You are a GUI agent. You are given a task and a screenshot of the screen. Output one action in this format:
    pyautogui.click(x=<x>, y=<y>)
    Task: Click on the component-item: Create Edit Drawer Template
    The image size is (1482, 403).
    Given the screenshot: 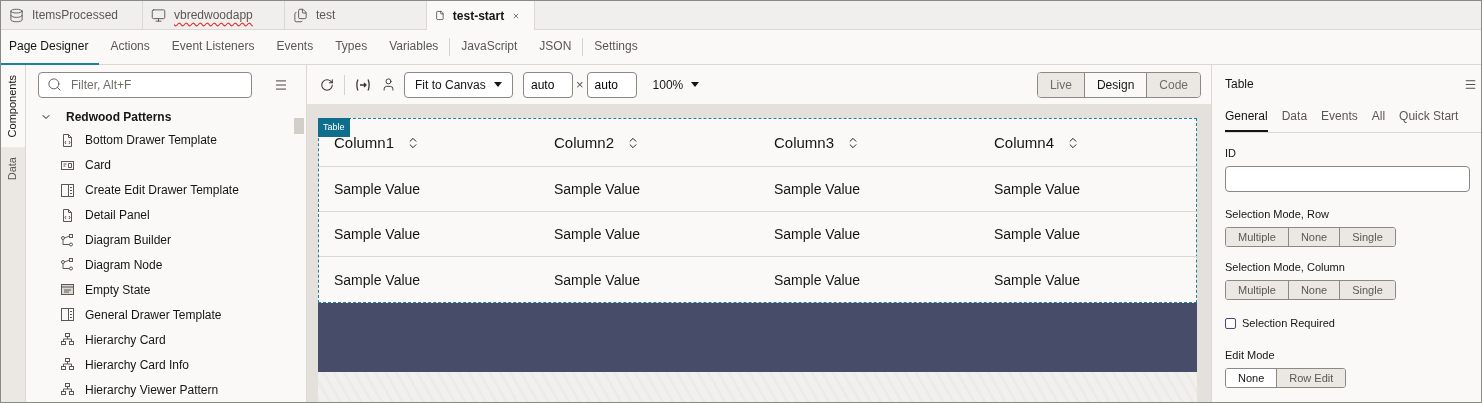 What is the action you would take?
    pyautogui.click(x=166, y=190)
    